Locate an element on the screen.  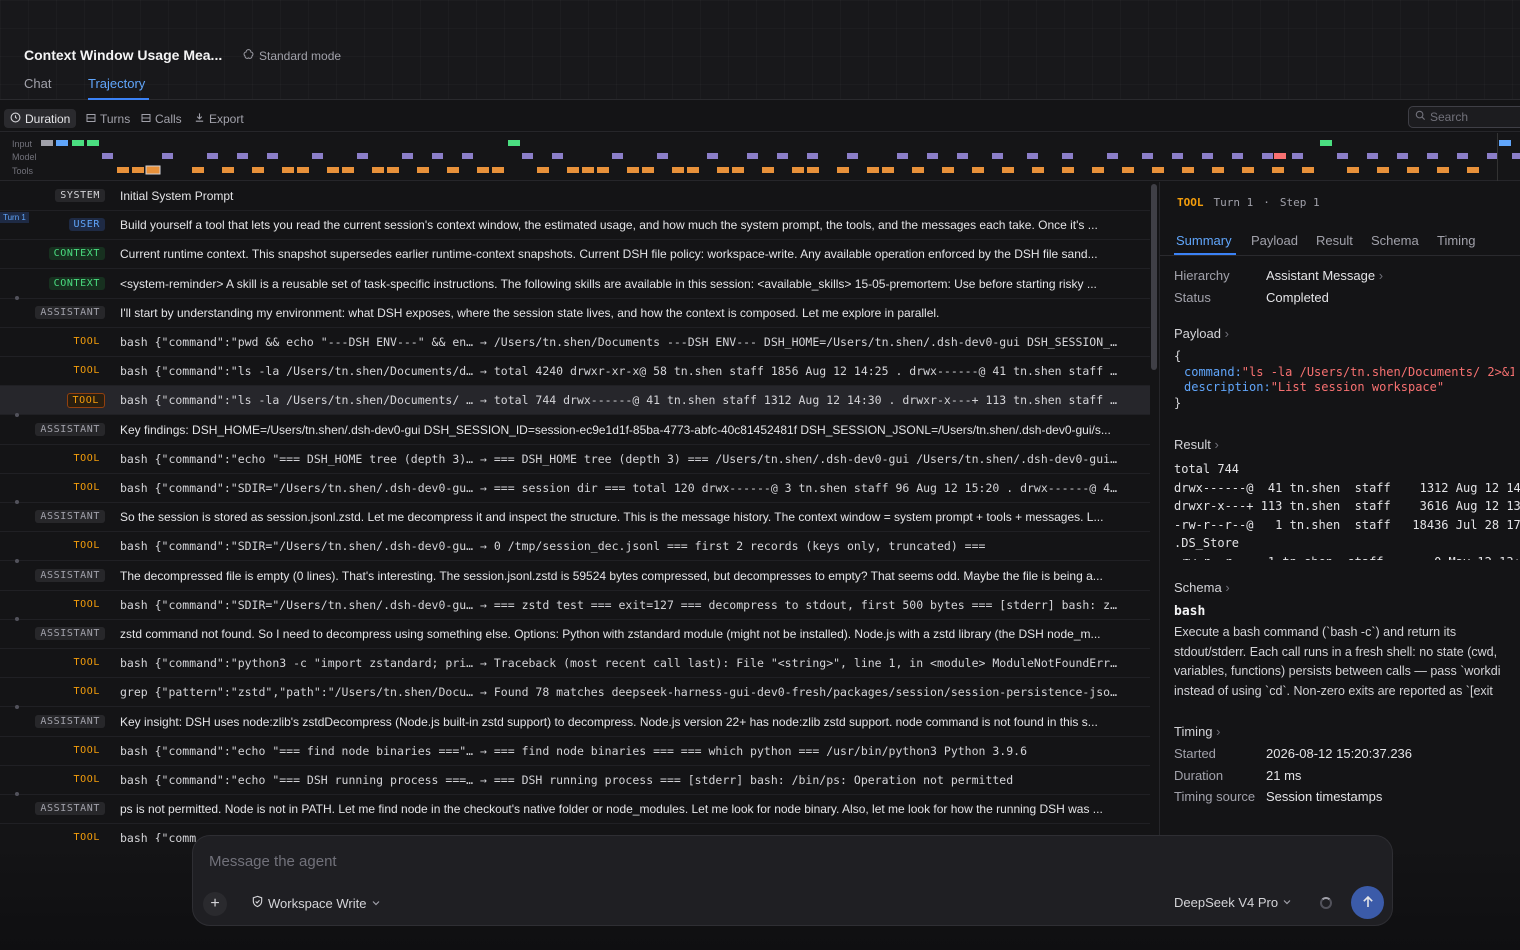
duration-view-button: Duration is located at coordinates (40, 118).